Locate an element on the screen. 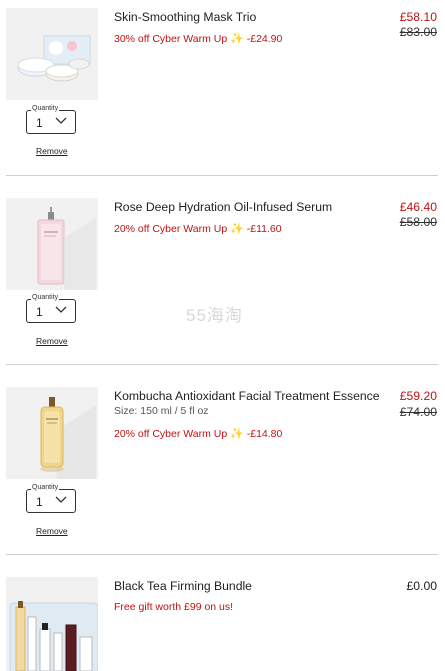  sale-price: £59.20 is located at coordinates (418, 396).